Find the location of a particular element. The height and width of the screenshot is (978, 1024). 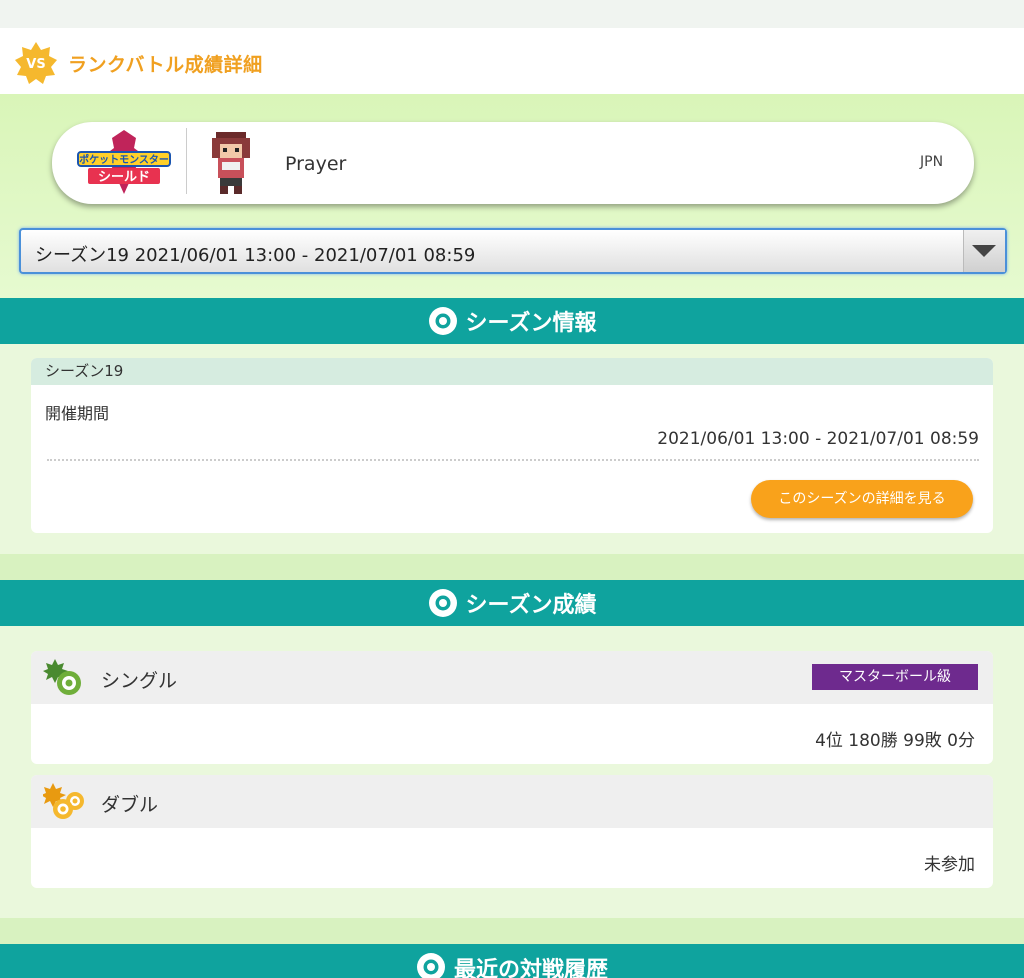

season-info-header: シーズン情報 is located at coordinates (512, 321).